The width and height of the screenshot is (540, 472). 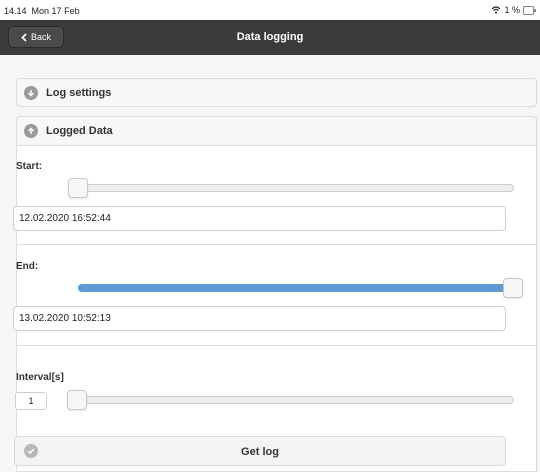 I want to click on page-title: Data logging, so click(x=270, y=37).